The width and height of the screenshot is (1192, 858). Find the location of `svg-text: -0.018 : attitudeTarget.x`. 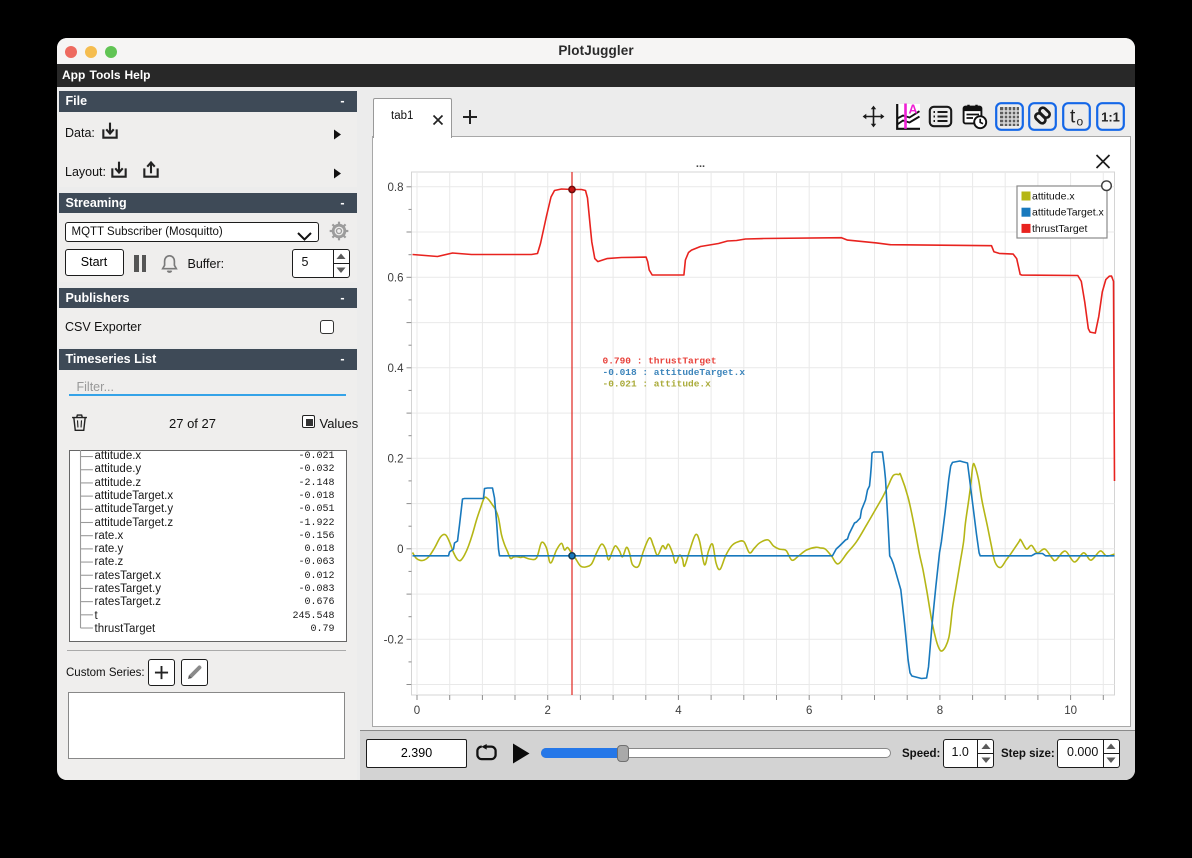

svg-text: -0.018 : attitudeTarget.x is located at coordinates (673, 372).